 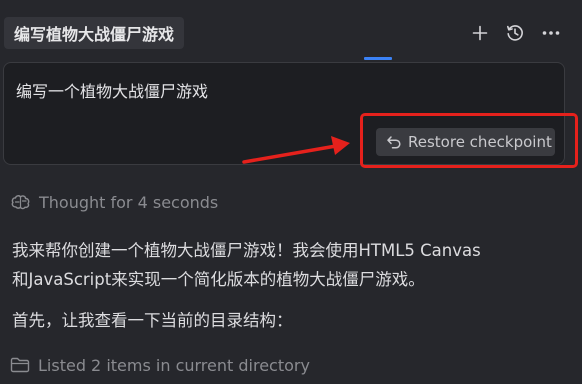 I want to click on response-line-1: 我来帮你创建一个植物大战僵尸游戏！我会使用HTML5 Canvas, so click(x=246, y=250).